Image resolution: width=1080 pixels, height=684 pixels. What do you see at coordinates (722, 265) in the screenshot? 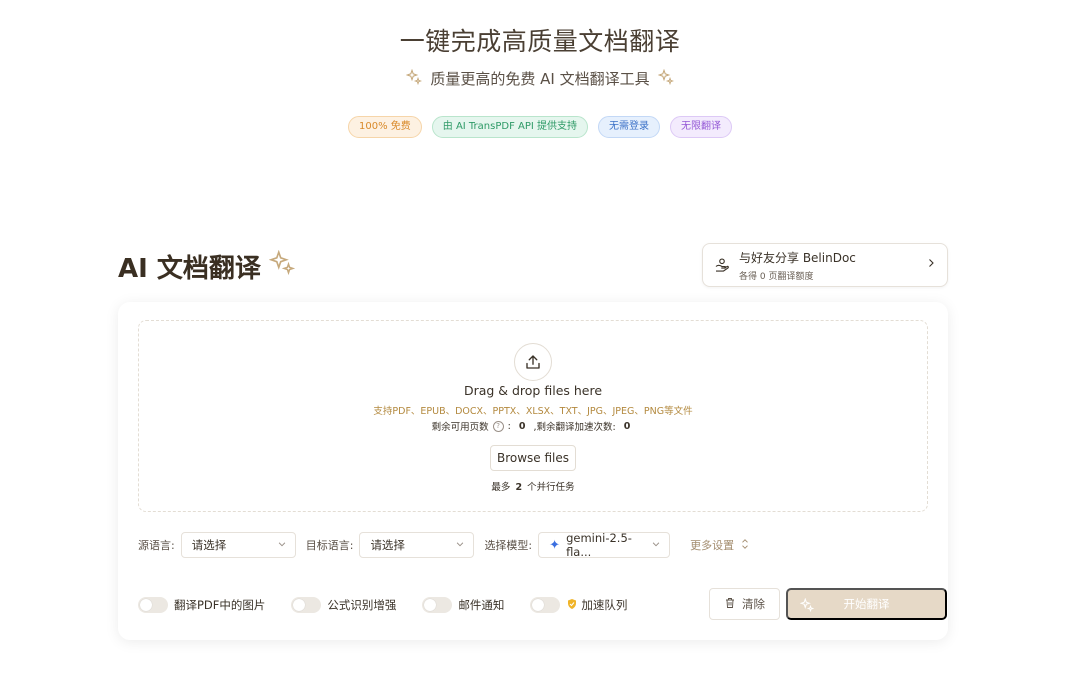
I see `gift-hand-icon` at bounding box center [722, 265].